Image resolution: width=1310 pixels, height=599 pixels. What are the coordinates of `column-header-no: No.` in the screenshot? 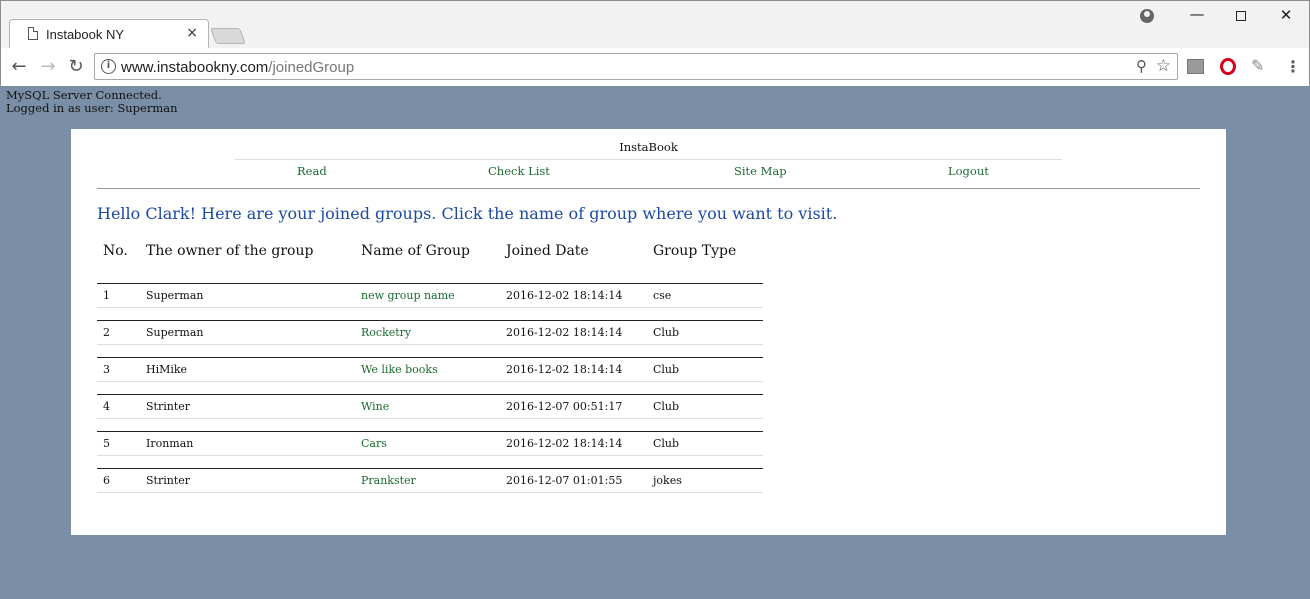 It's located at (115, 251).